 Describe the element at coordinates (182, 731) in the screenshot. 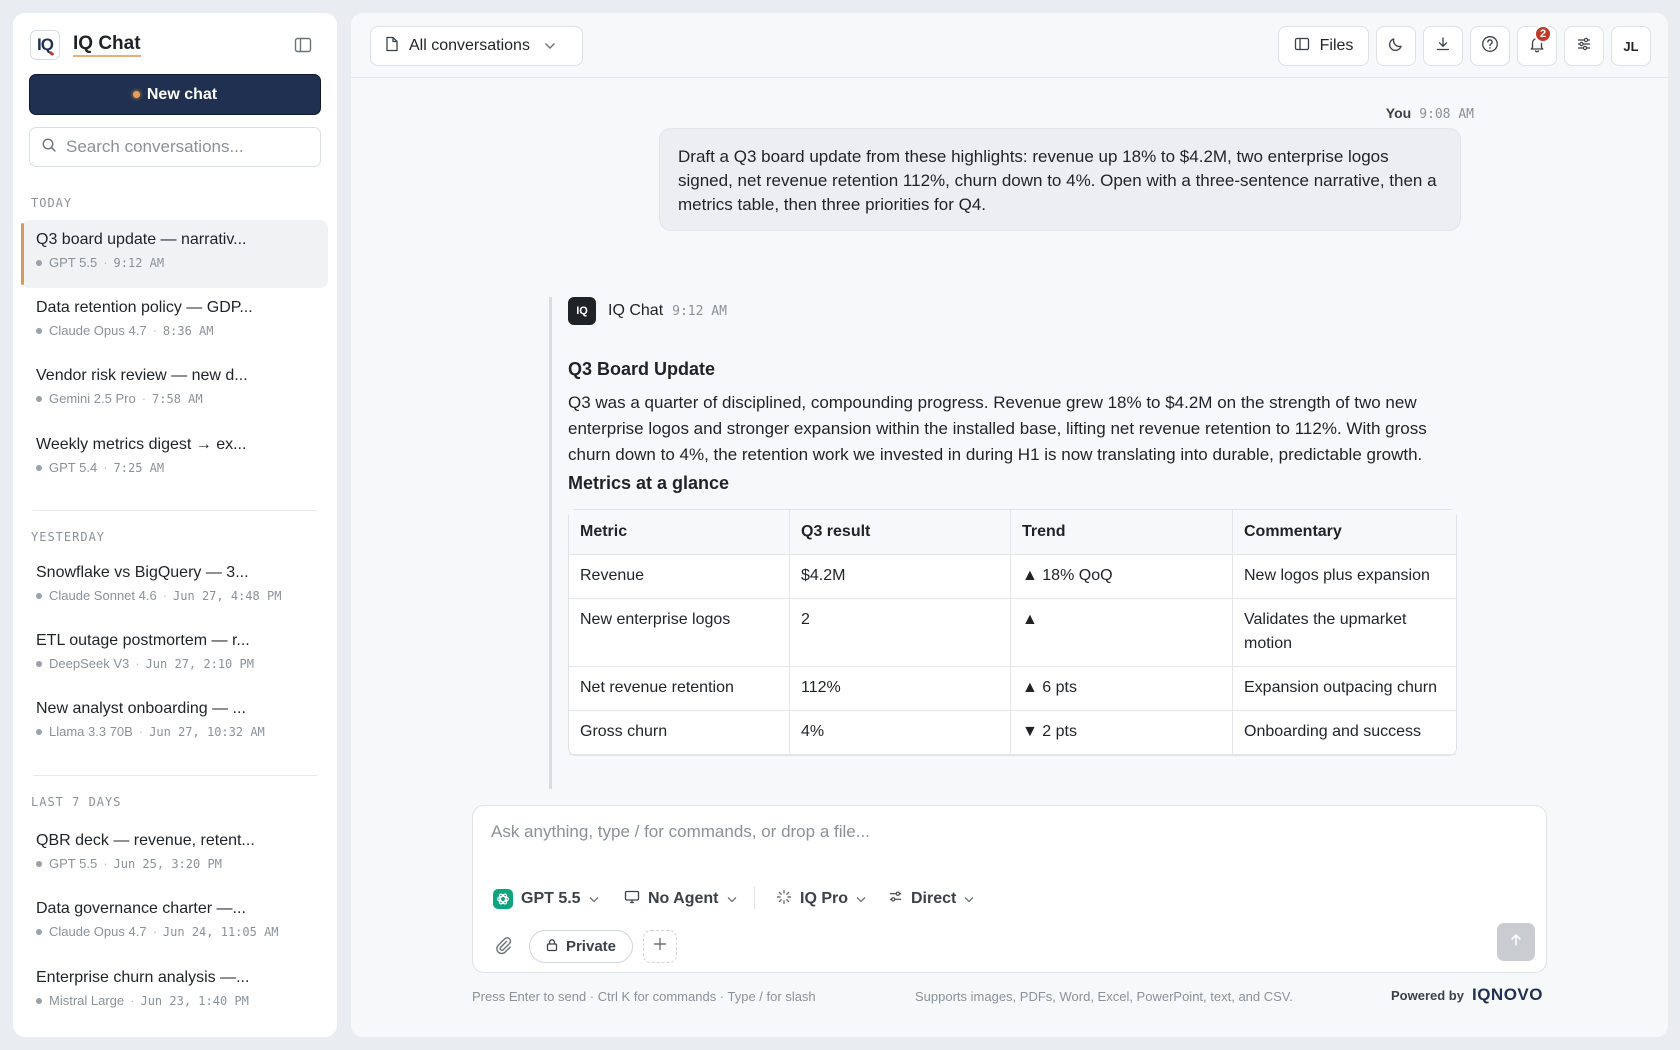

I see `conversation-meta: Llama 3.3 70B · Jun 27, 10:32 AM` at that location.